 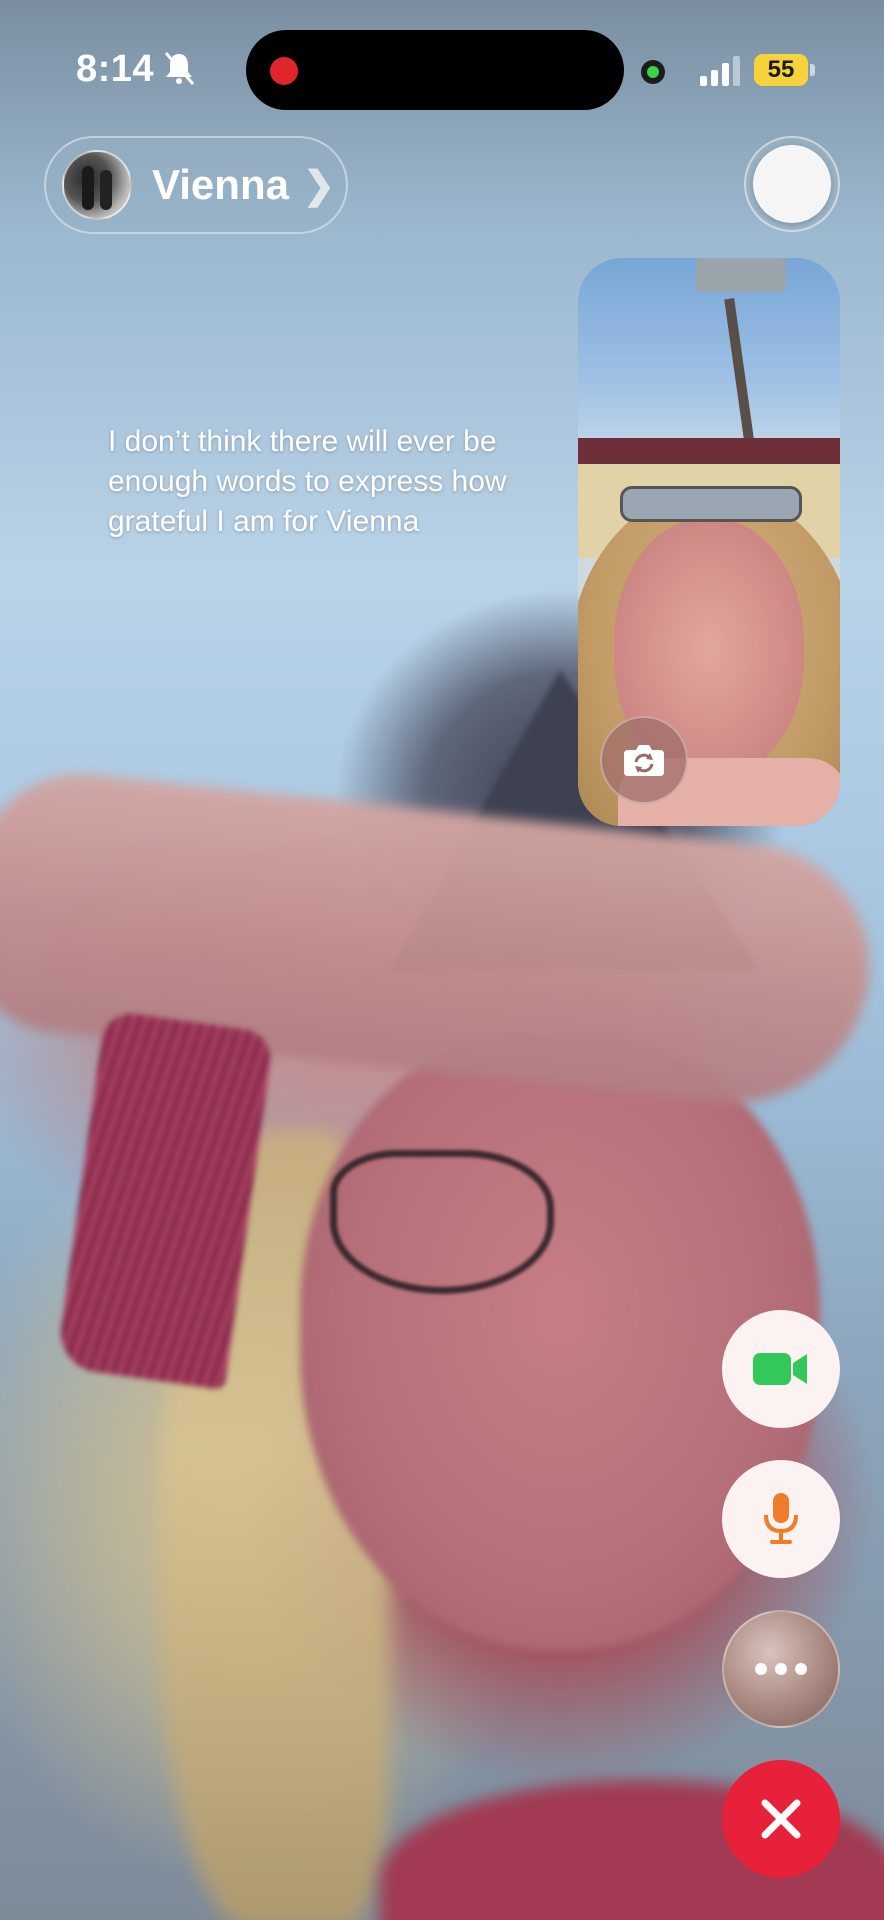 I want to click on battery-nub, so click(x=812, y=70).